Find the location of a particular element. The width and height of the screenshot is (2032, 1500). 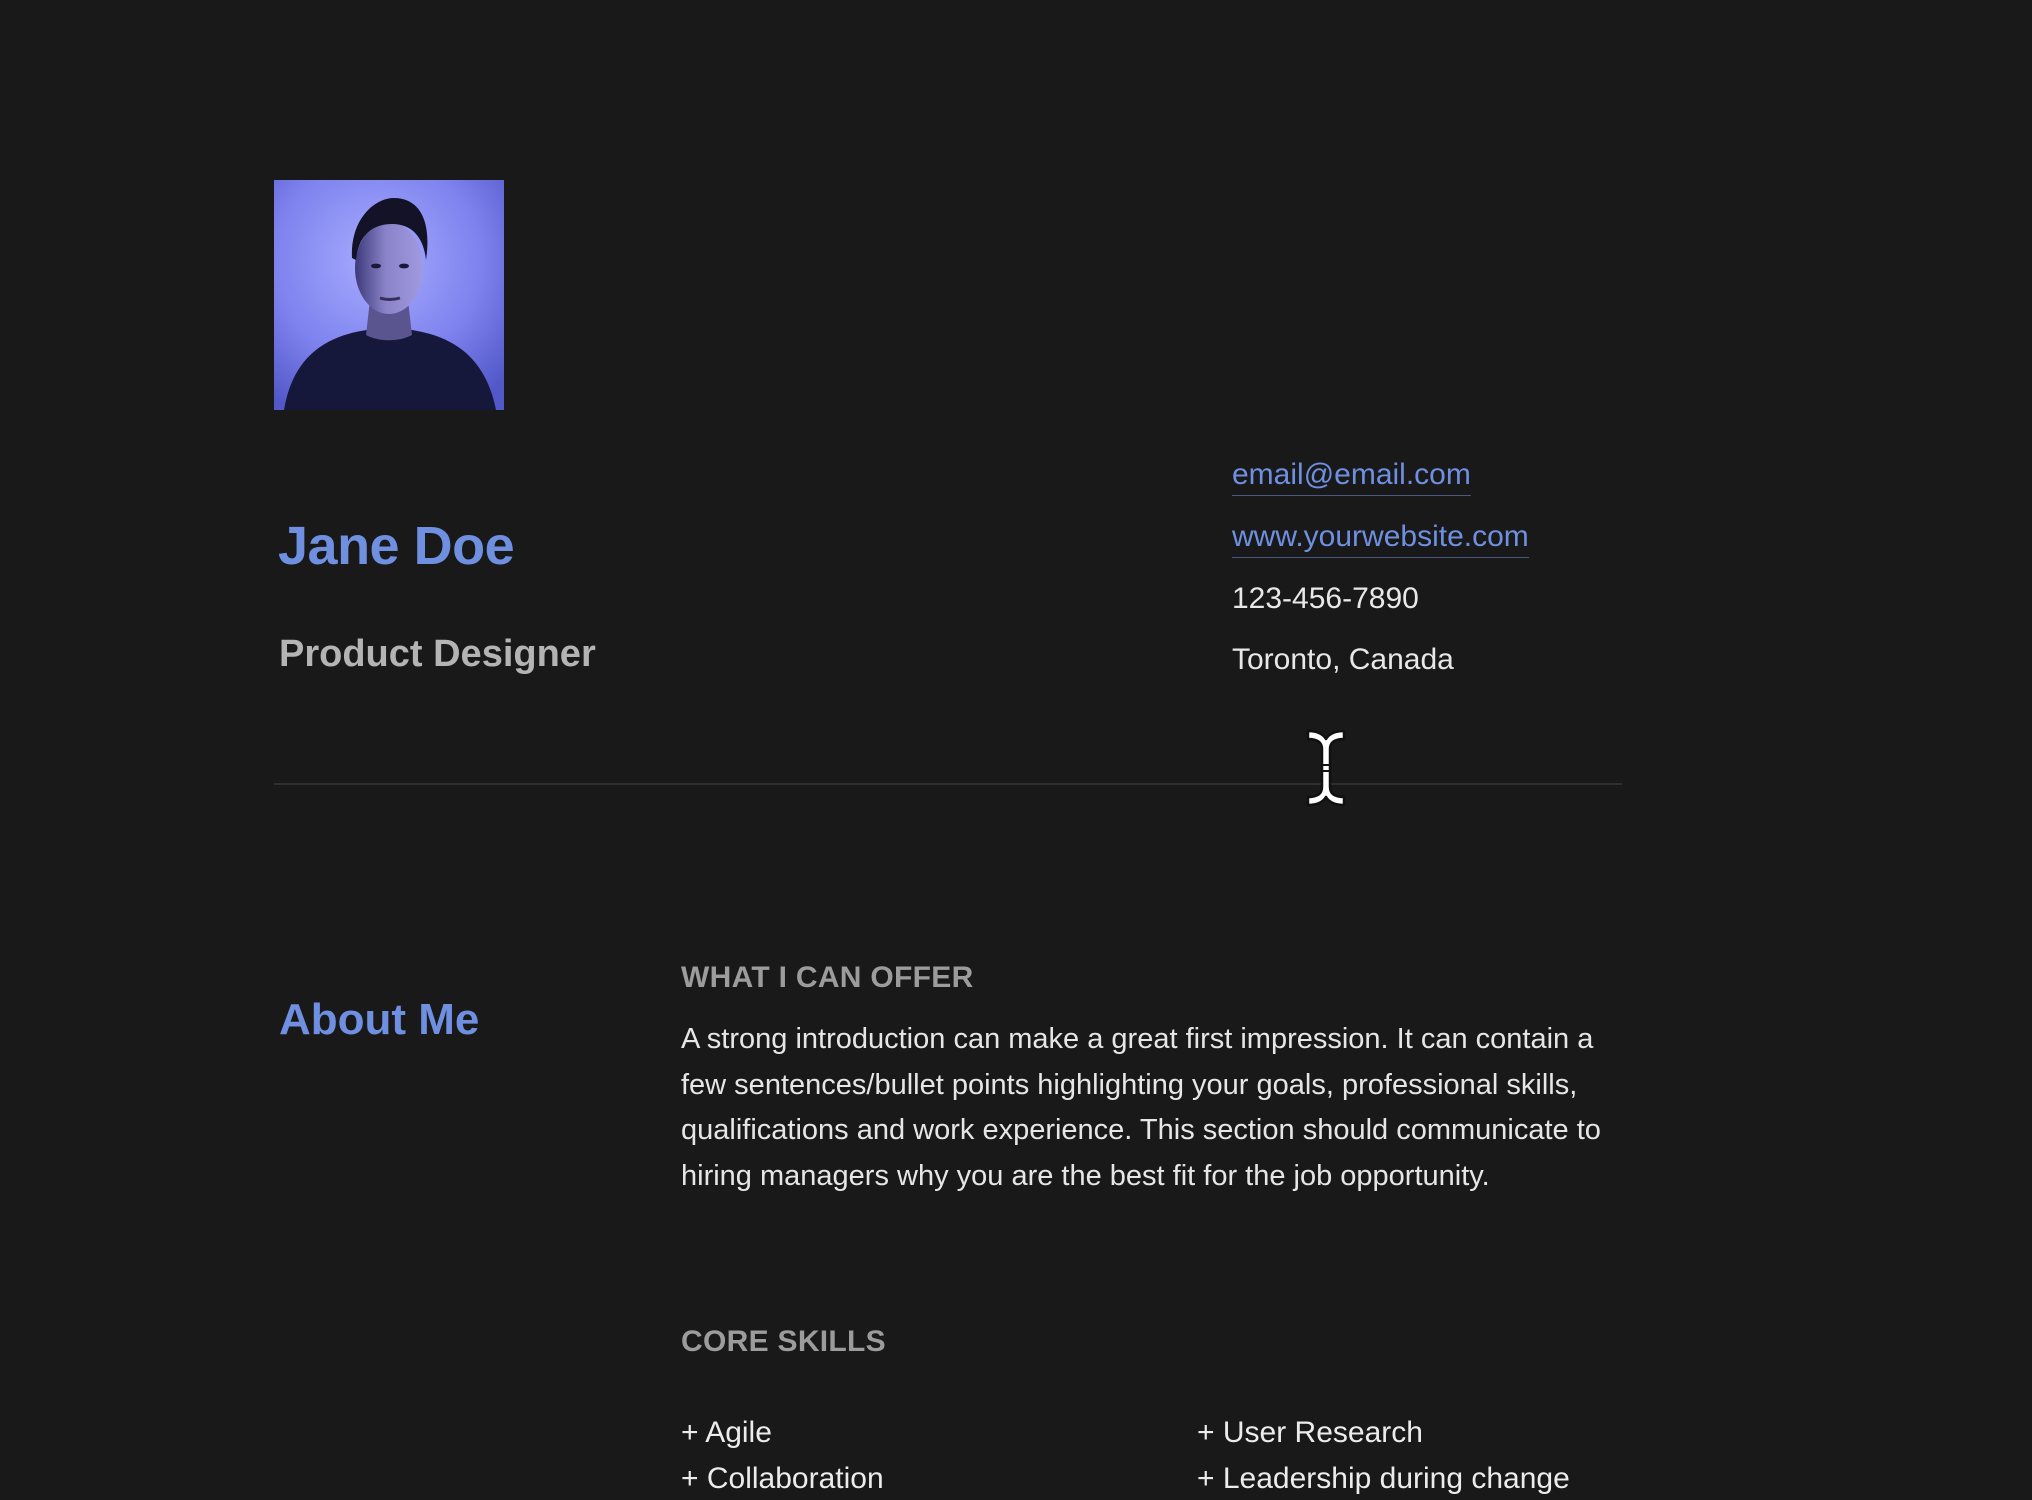

text-cursor-icon is located at coordinates (1326, 768).